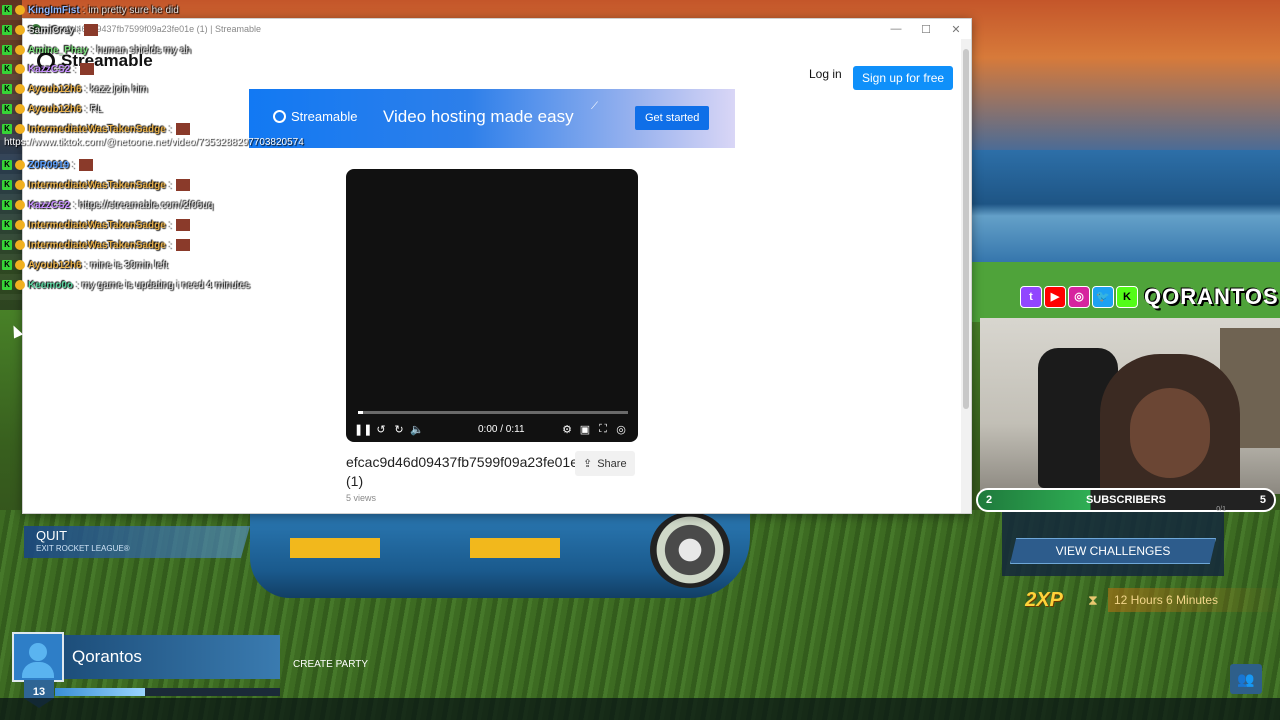  What do you see at coordinates (492, 305) in the screenshot?
I see `video-player: ❚❚ ↺ ↻ 🔈 0:00 / 0:11 ⚙ ▣ ⛶ ◎` at bounding box center [492, 305].